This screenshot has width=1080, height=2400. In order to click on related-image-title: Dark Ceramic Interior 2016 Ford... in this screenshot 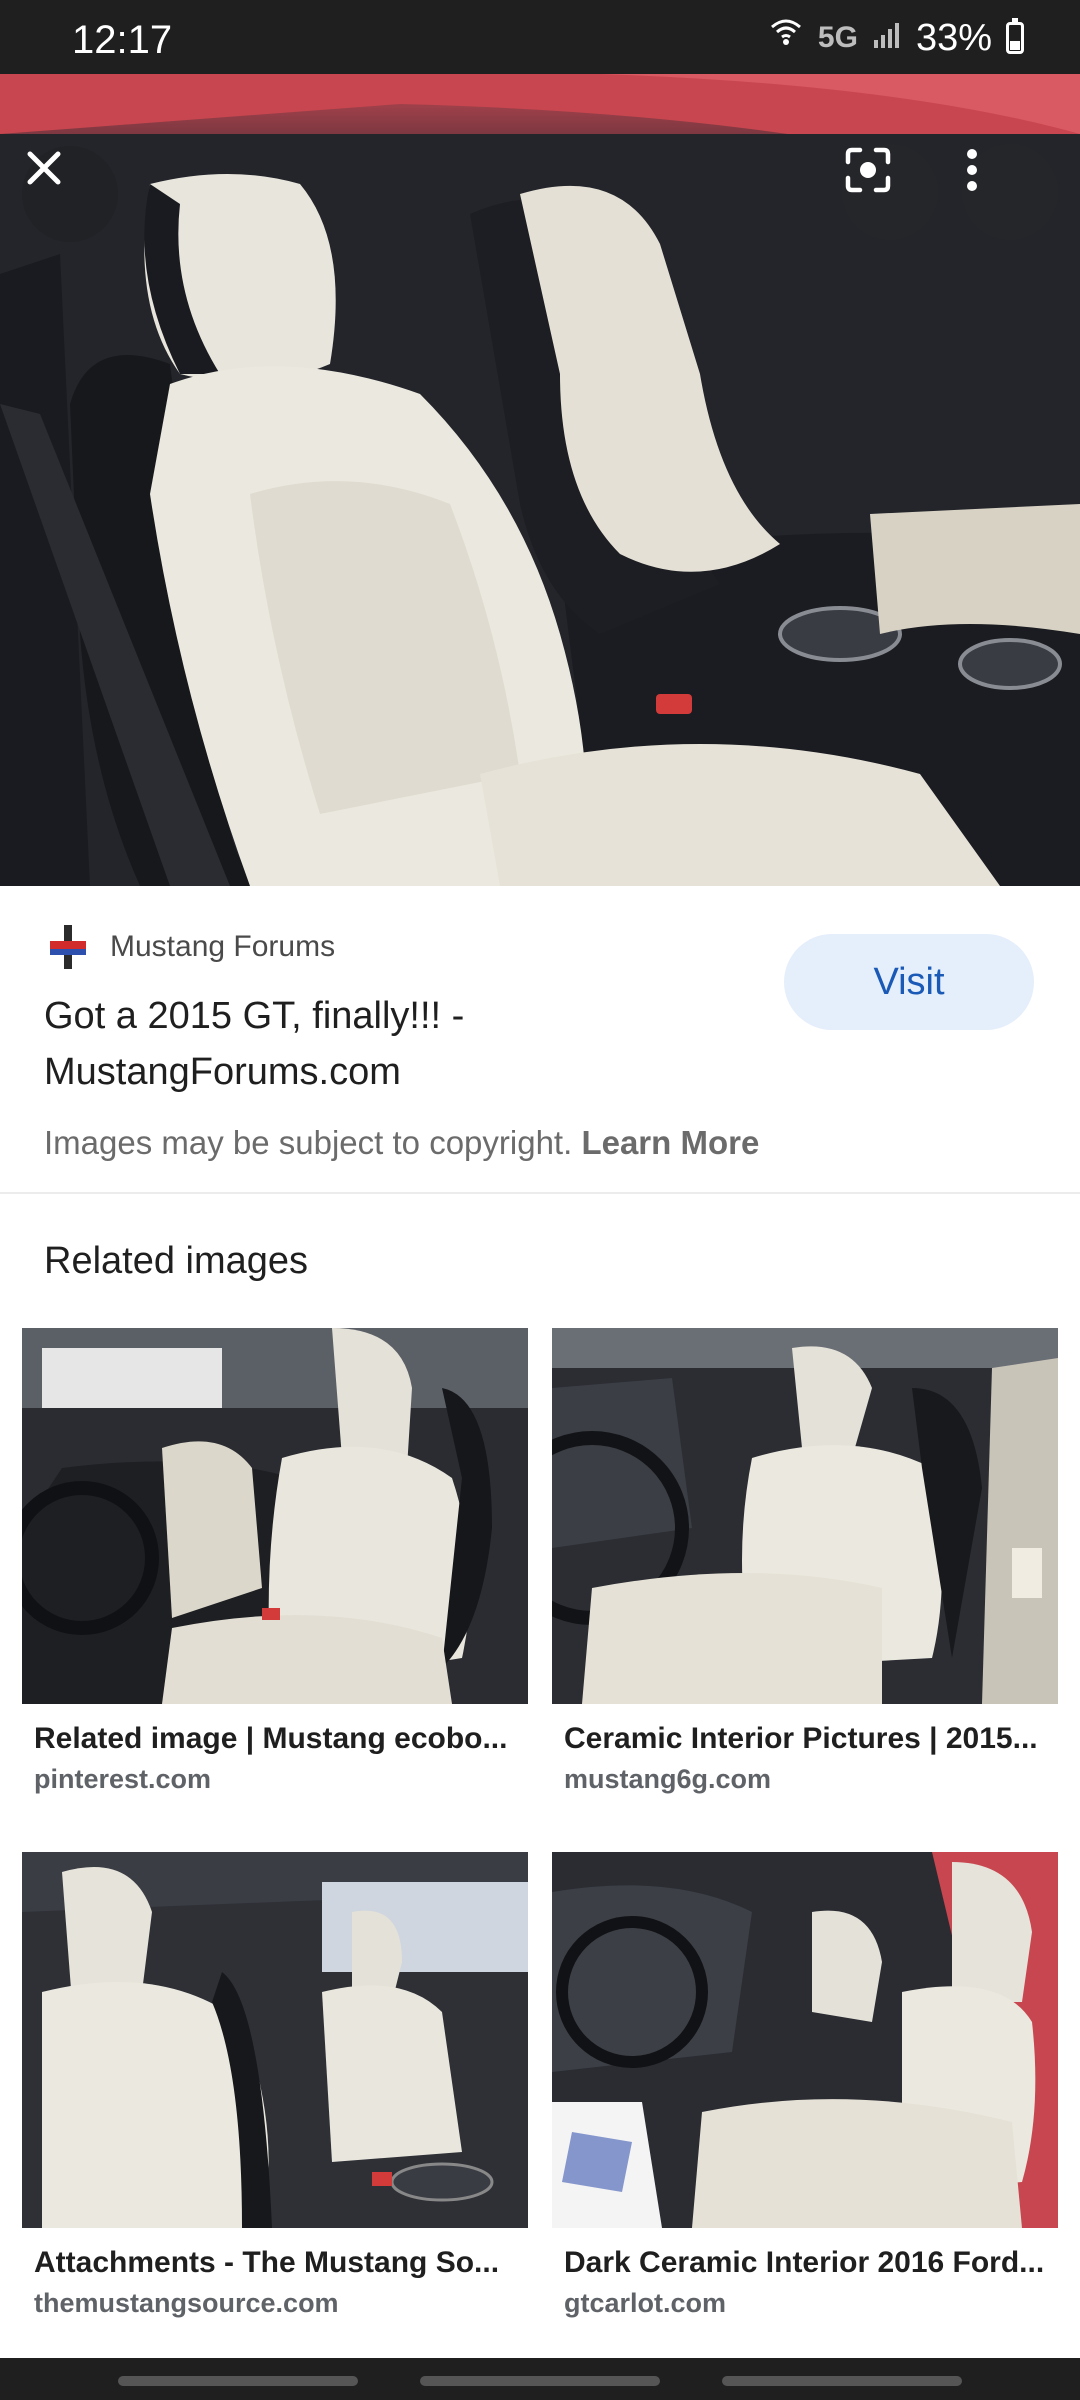, I will do `click(804, 2262)`.